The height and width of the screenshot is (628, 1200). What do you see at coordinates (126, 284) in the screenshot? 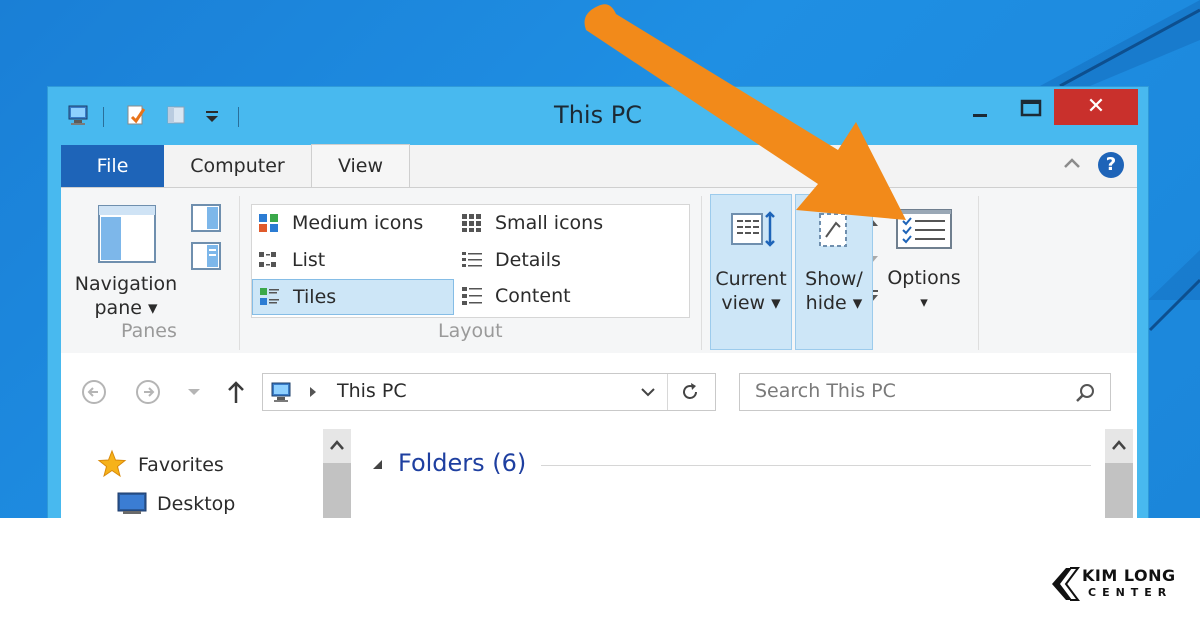
I see `navigation-pane-label: Navigation` at bounding box center [126, 284].